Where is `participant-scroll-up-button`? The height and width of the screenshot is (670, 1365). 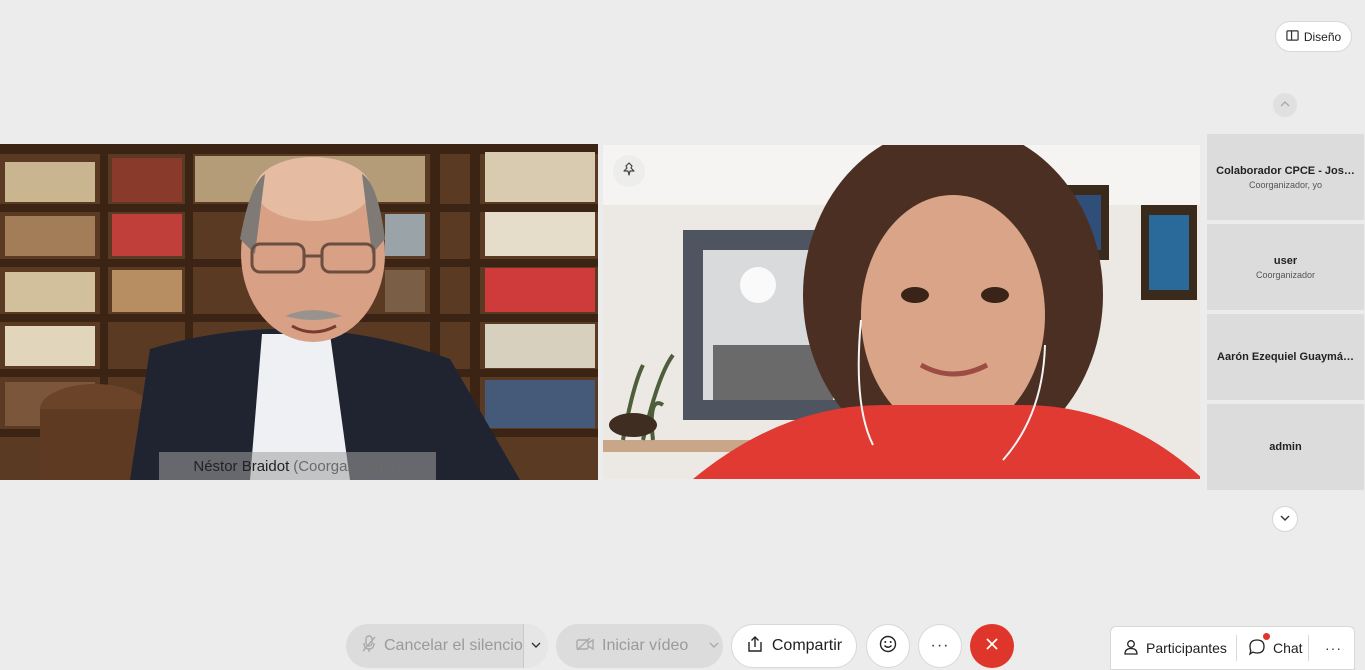 participant-scroll-up-button is located at coordinates (1285, 105).